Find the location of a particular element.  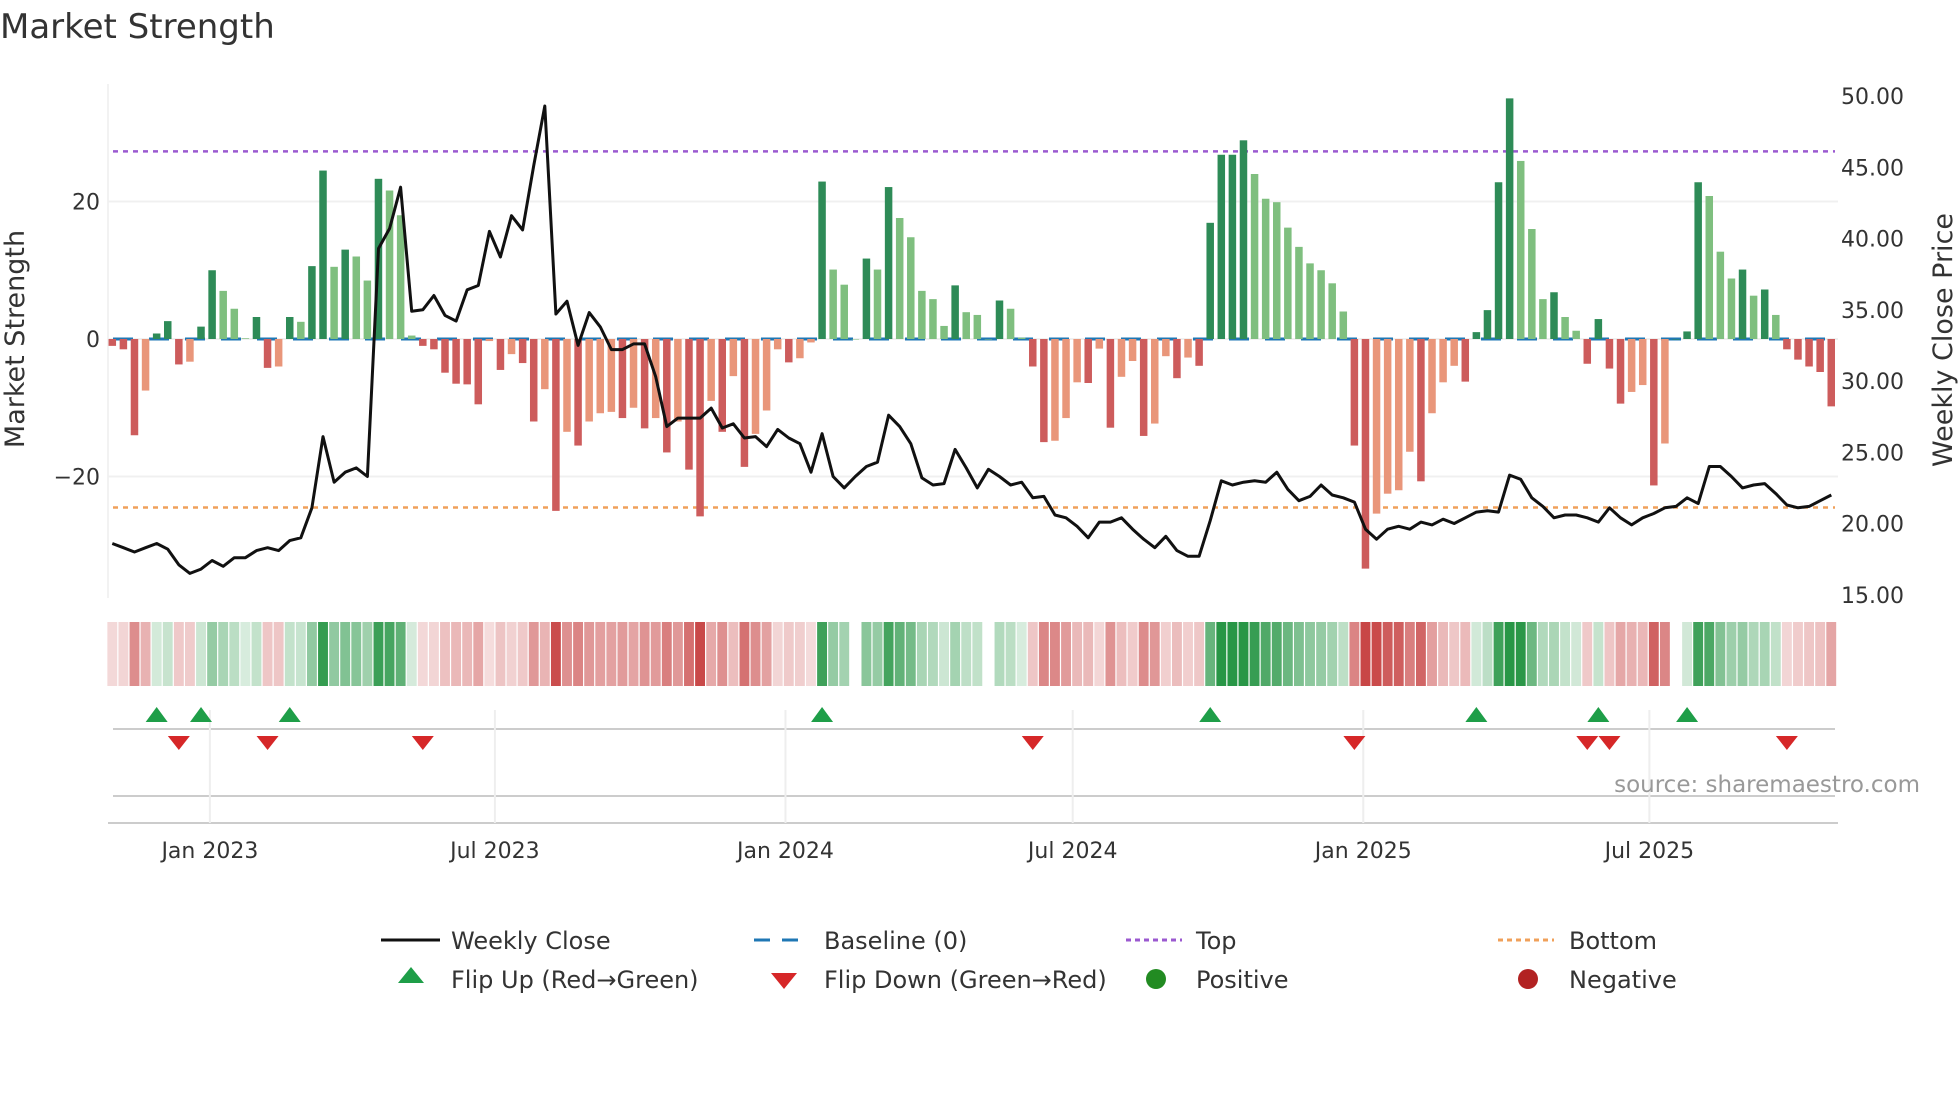

legend-item-flip-down: Flip Down (Green→Red) is located at coordinates (939, 980).